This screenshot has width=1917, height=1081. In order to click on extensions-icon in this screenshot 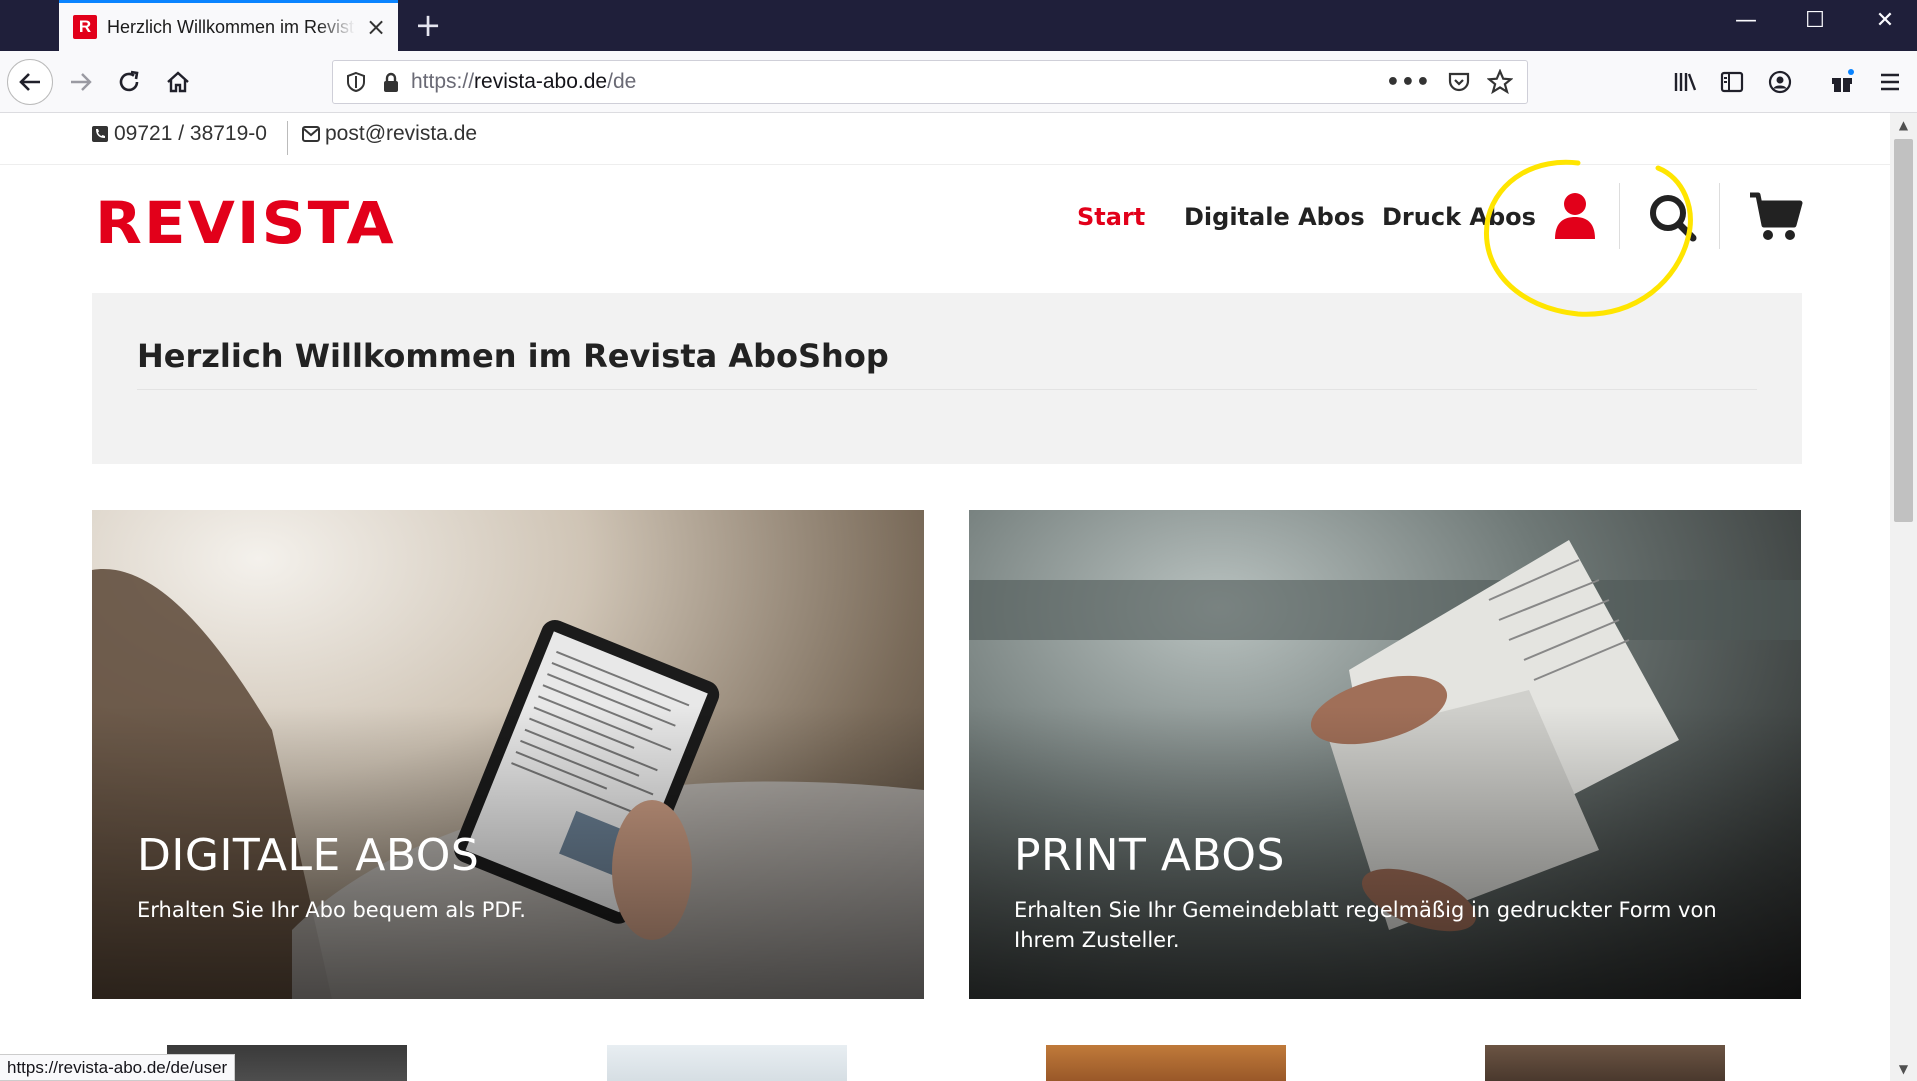, I will do `click(1843, 80)`.